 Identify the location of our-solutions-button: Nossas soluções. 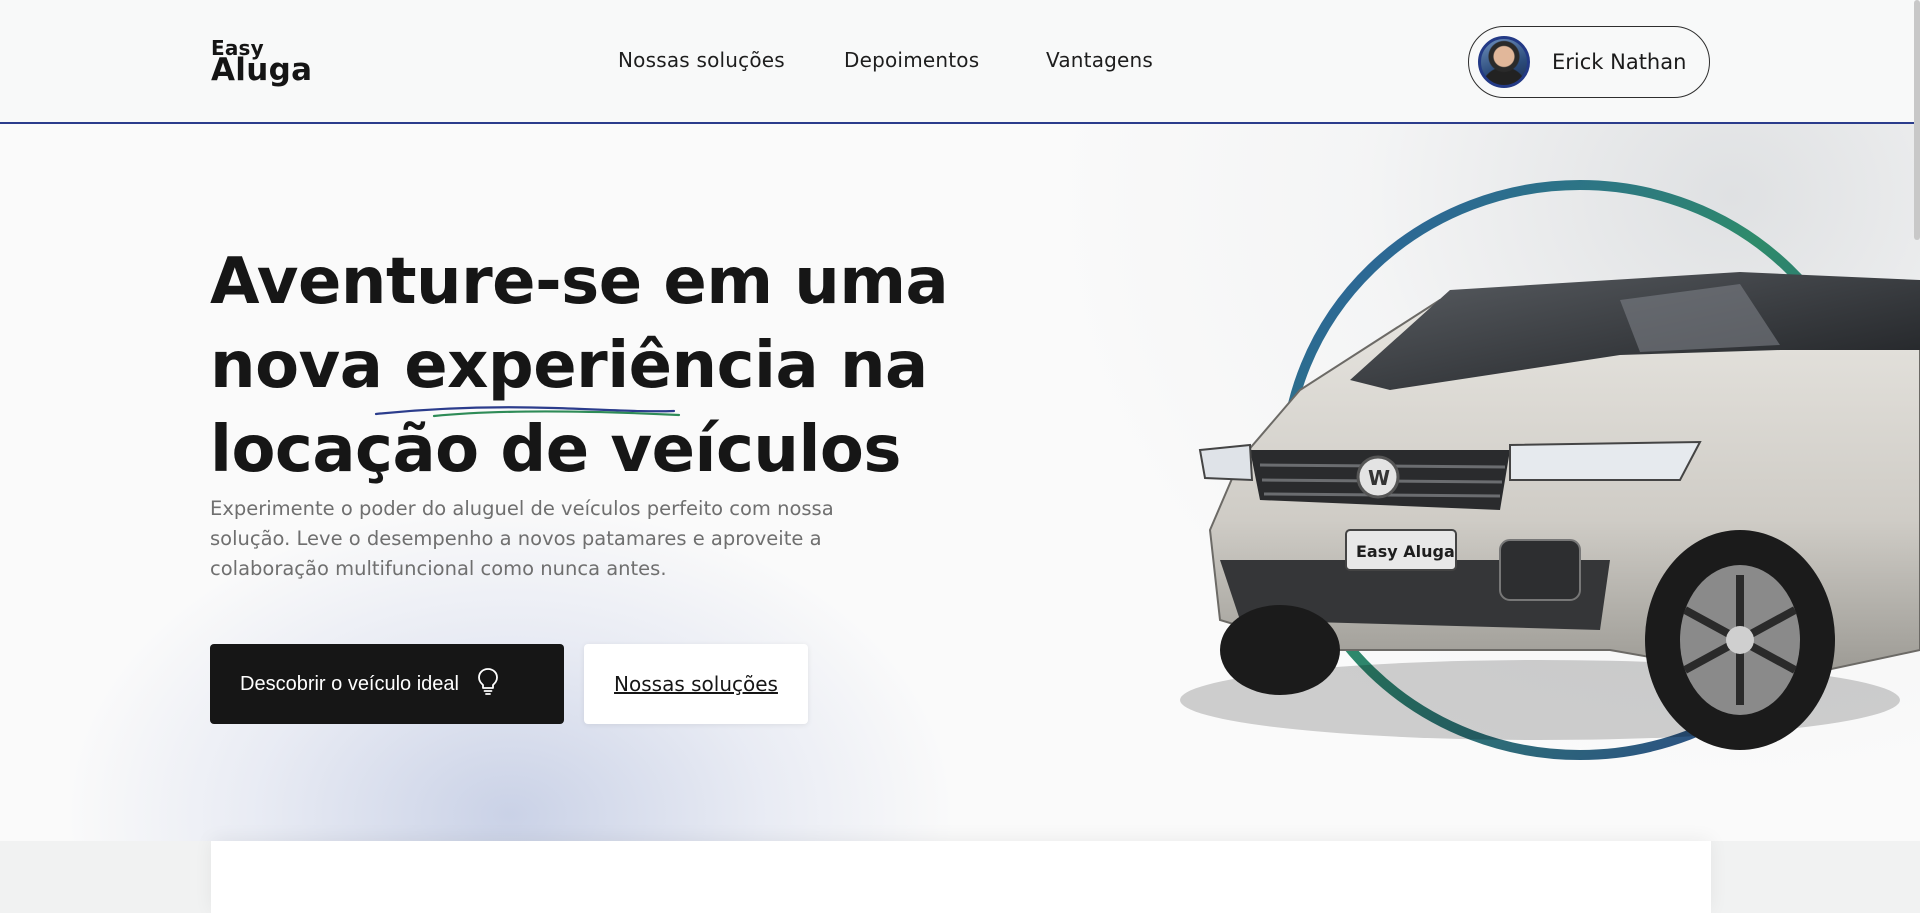
(696, 684).